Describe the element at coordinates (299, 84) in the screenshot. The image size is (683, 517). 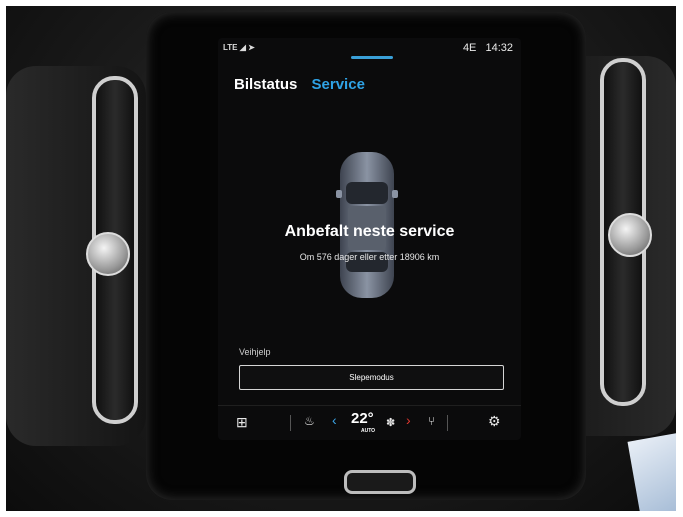
I see `tab-bar: Bilstatus Service` at that location.